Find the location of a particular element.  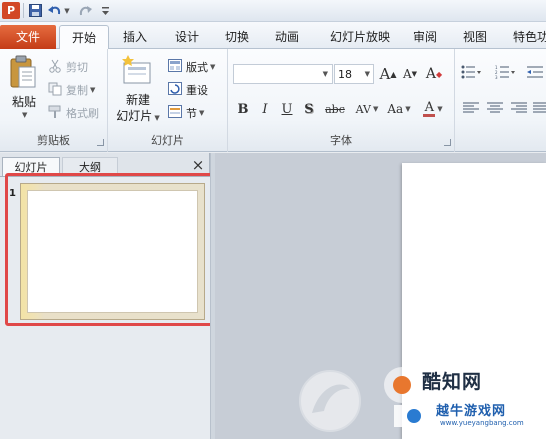

undo-dropdown-icon: ▼ is located at coordinates (66, 10).